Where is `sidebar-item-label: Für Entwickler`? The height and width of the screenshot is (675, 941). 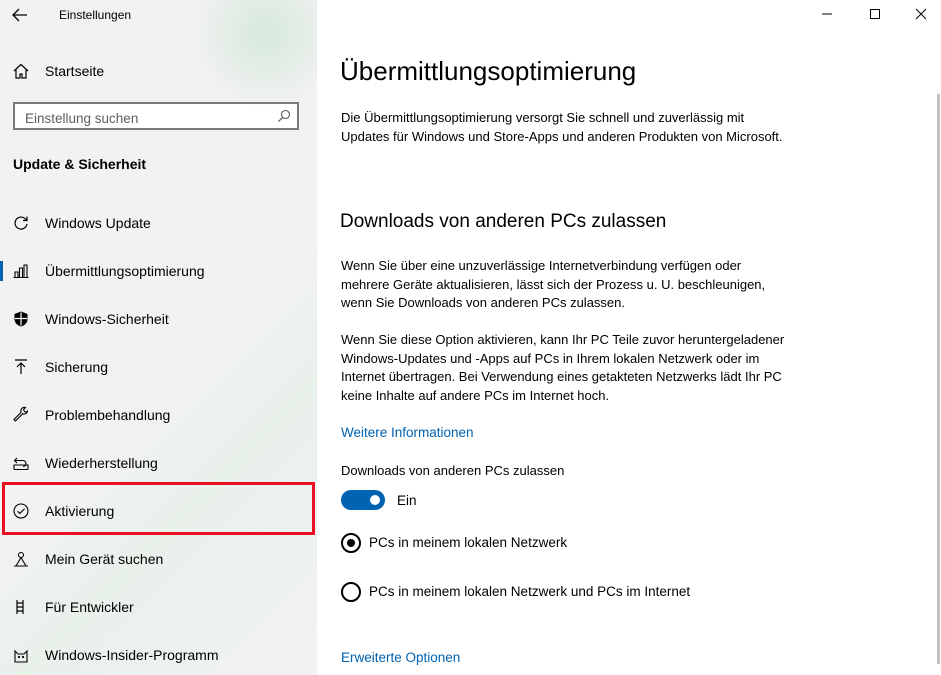
sidebar-item-label: Für Entwickler is located at coordinates (89, 607).